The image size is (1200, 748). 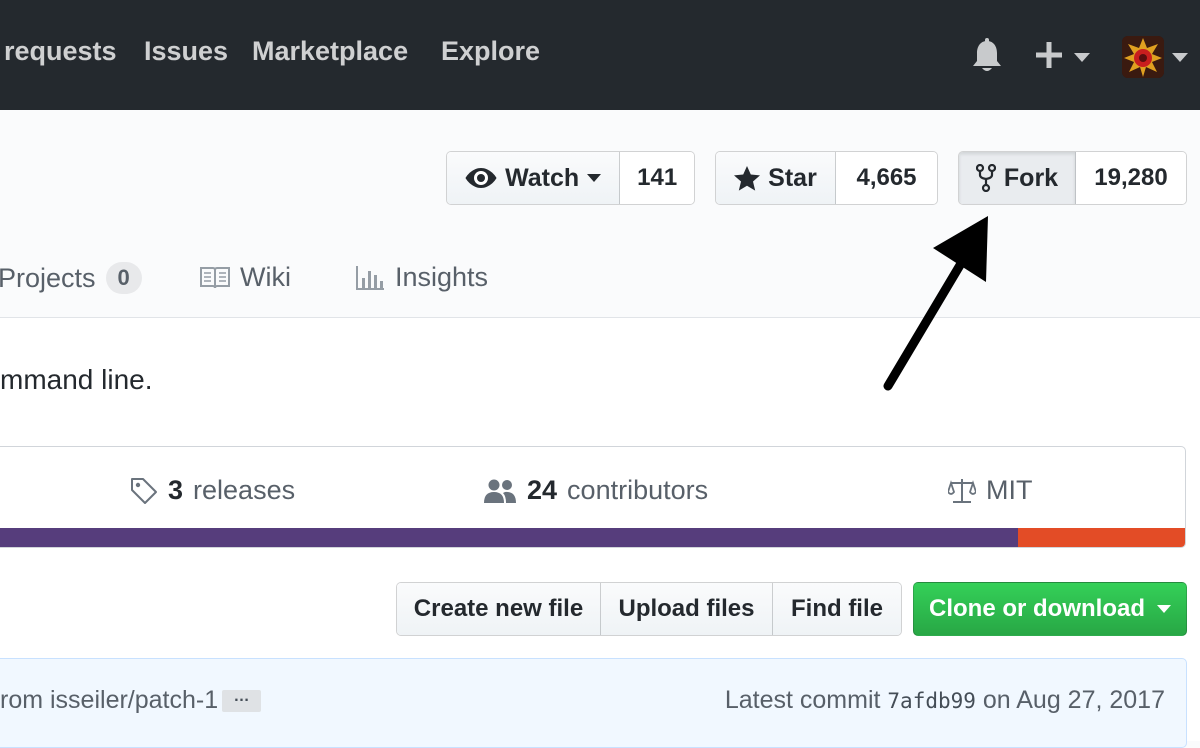 I want to click on top-navbar: requests Issues Marketplace Explore, so click(x=600, y=55).